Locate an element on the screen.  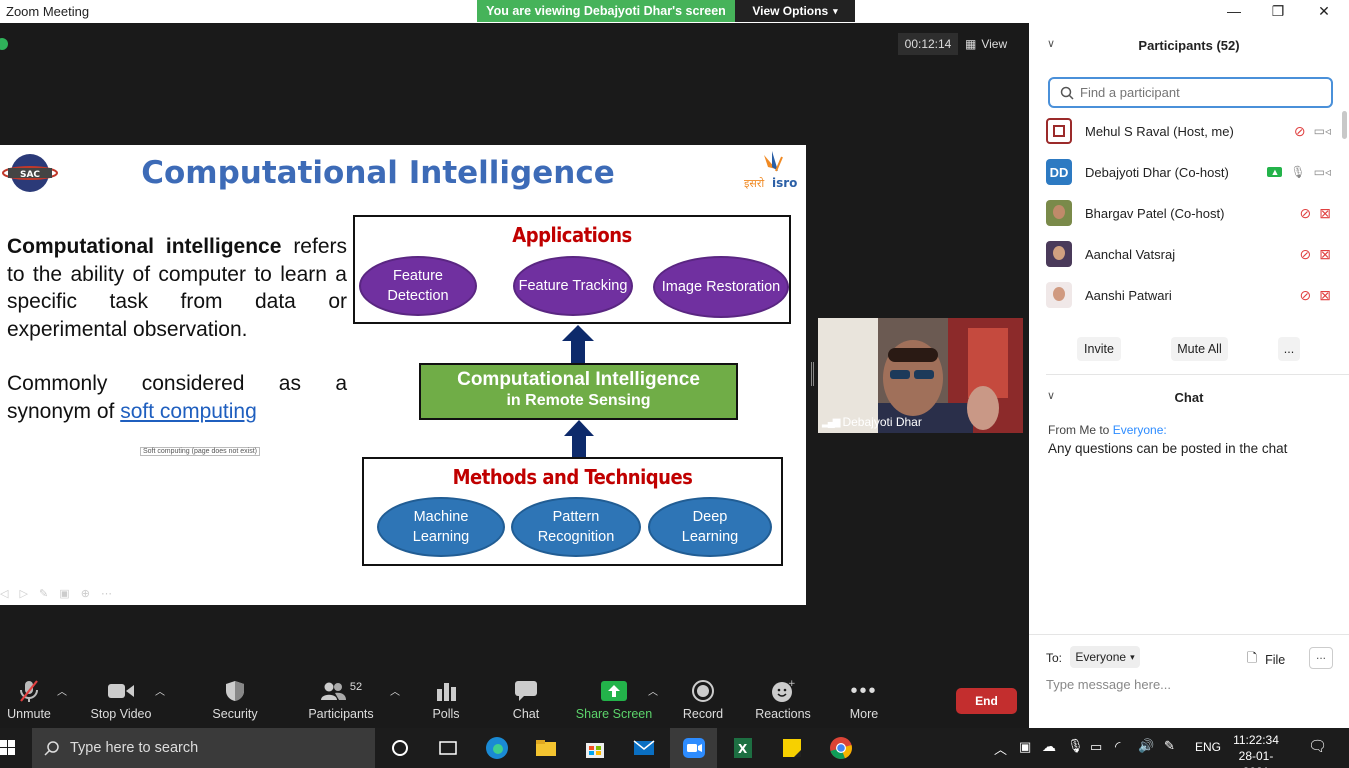
encryption-shield-icon is located at coordinates (4, 44).